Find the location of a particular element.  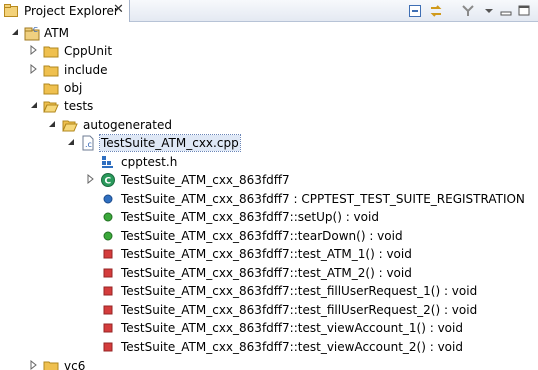

tree-item-cpptest-h: cpptest.h is located at coordinates (269, 162).